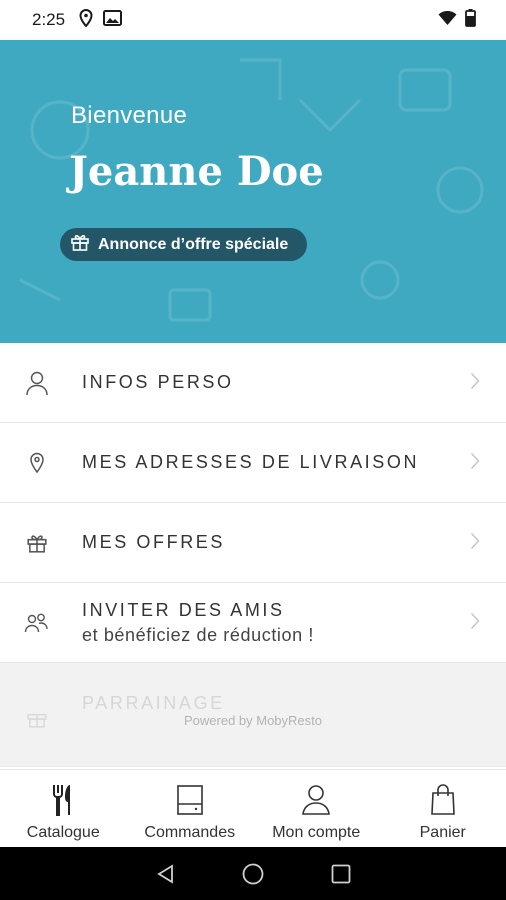  What do you see at coordinates (316, 802) in the screenshot?
I see `account-icon` at bounding box center [316, 802].